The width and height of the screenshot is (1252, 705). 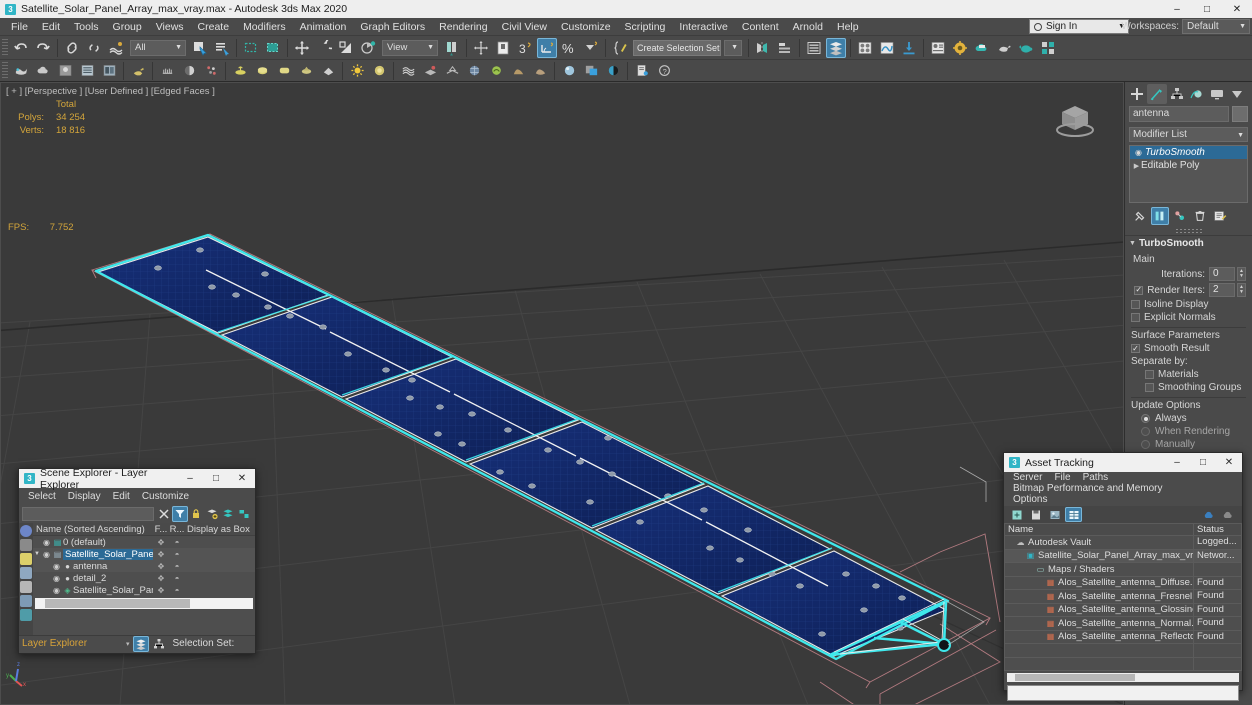 I want to click on lock-icon, so click(x=196, y=514).